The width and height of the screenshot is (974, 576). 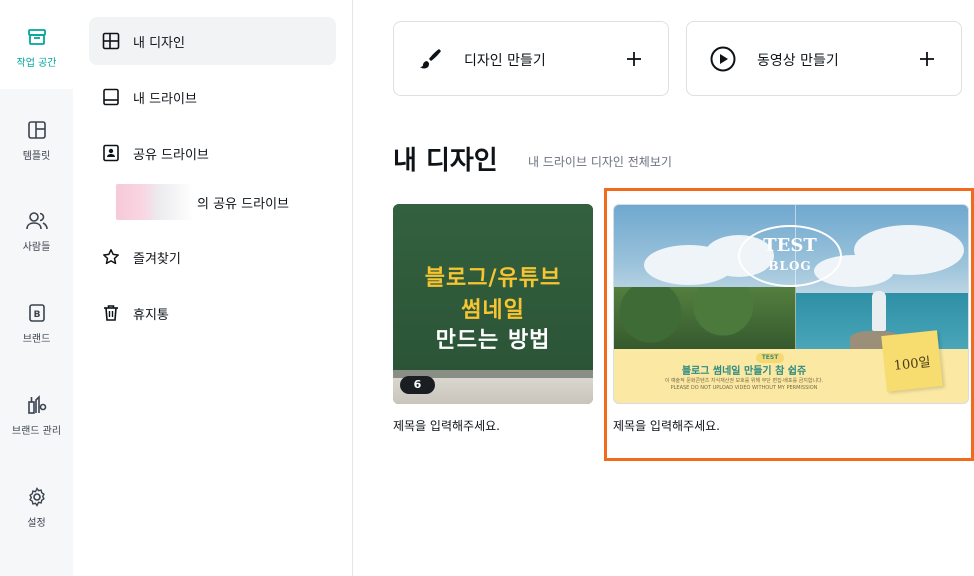 What do you see at coordinates (505, 61) in the screenshot?
I see `create-design-label: 디자인 만들기` at bounding box center [505, 61].